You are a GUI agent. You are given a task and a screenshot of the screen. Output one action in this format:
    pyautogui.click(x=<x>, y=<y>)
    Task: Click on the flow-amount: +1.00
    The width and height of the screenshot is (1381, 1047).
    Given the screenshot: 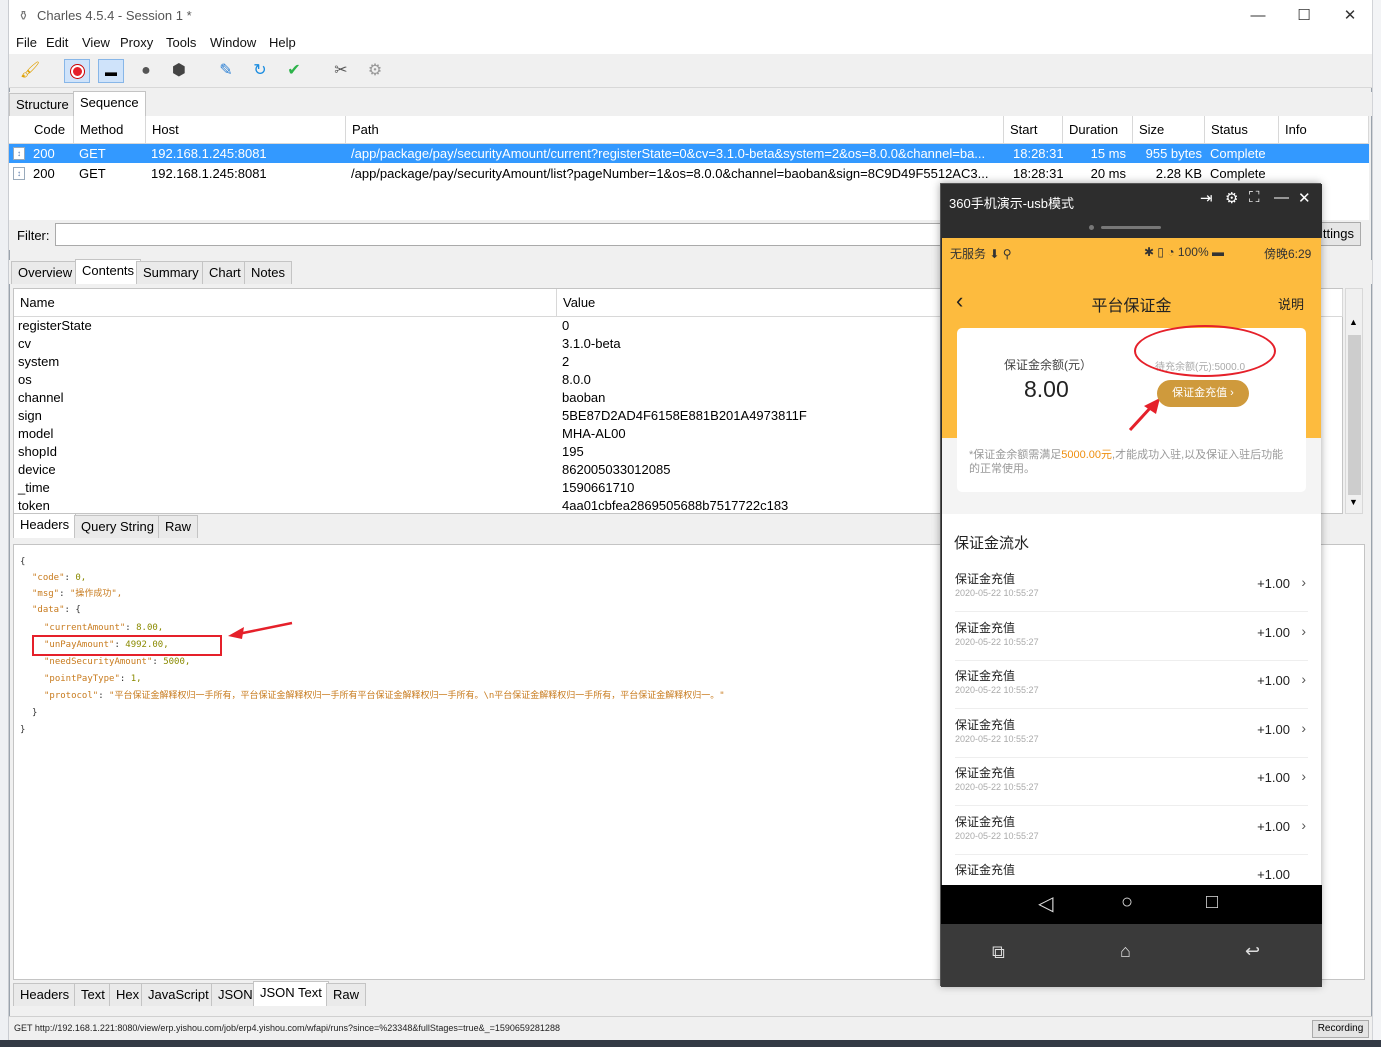 What is the action you would take?
    pyautogui.click(x=1273, y=826)
    